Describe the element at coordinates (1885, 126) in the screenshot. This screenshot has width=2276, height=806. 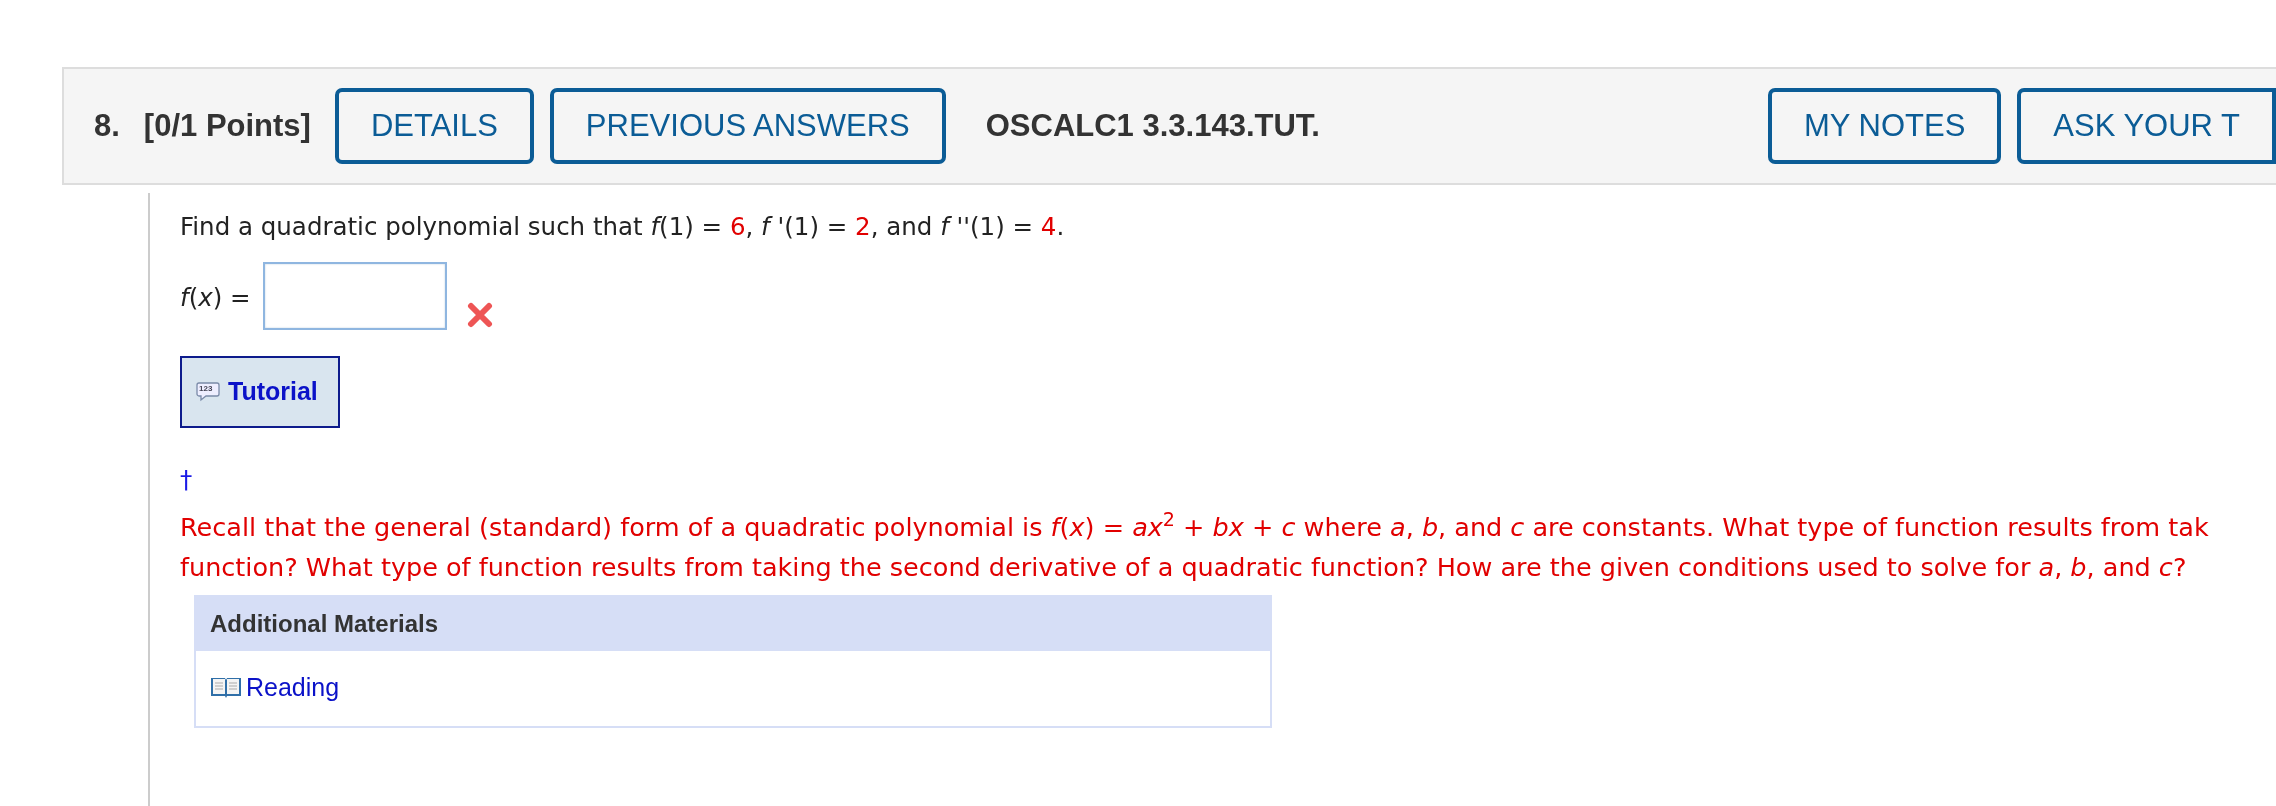
I see `header-button: MY NOTES` at that location.